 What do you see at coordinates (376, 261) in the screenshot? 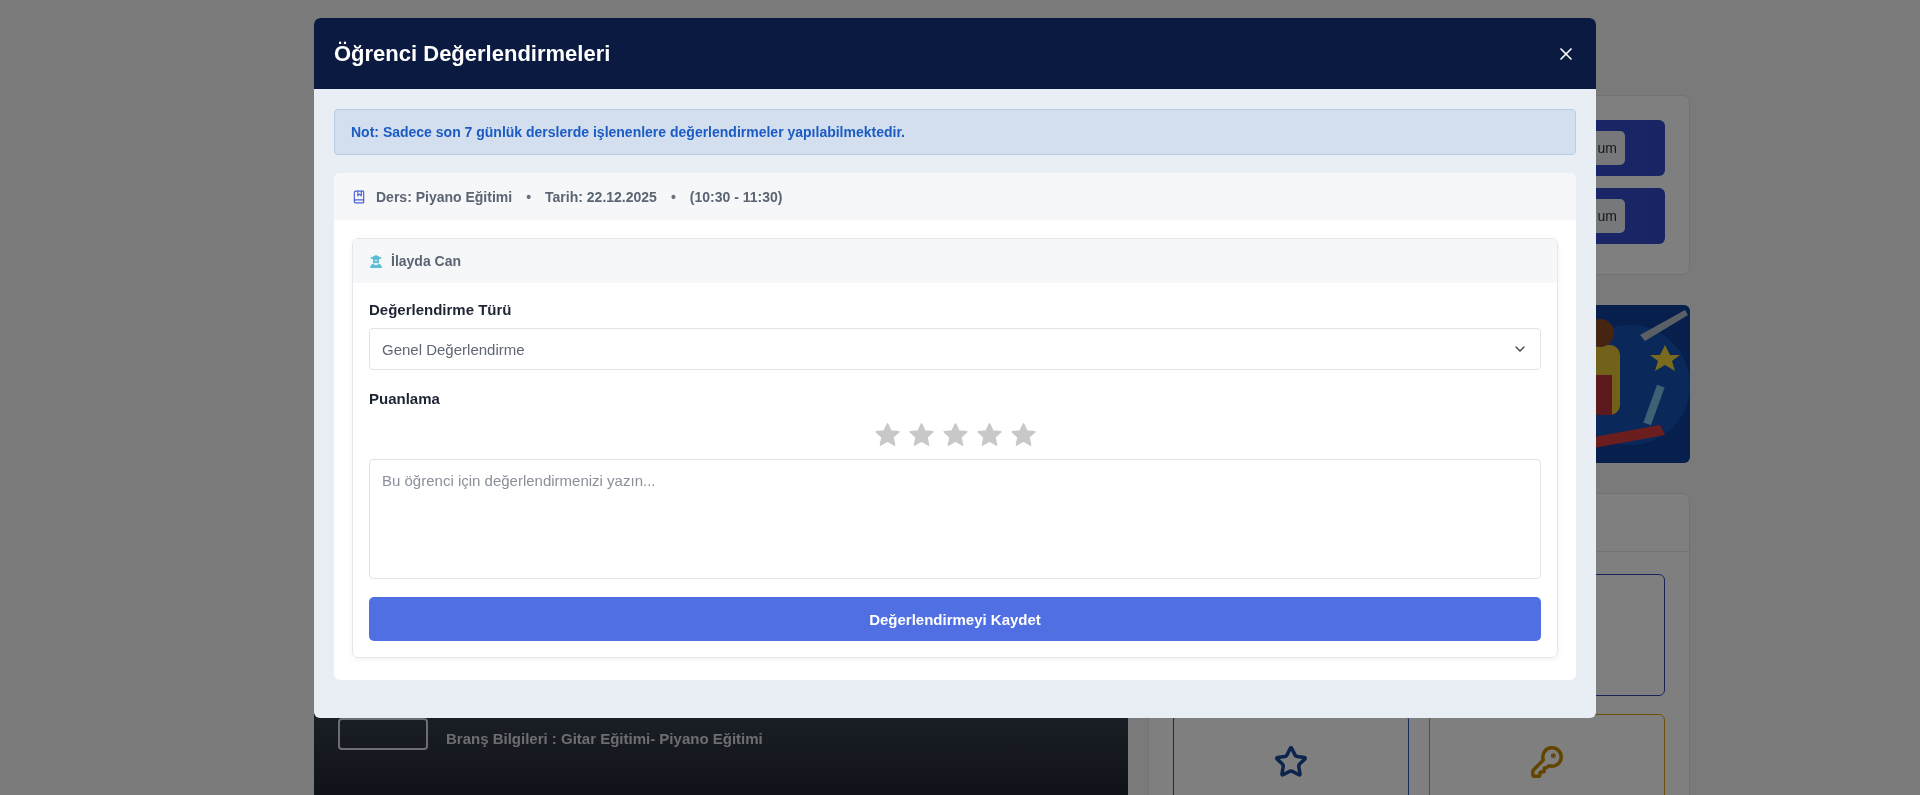
I see `student-icon` at bounding box center [376, 261].